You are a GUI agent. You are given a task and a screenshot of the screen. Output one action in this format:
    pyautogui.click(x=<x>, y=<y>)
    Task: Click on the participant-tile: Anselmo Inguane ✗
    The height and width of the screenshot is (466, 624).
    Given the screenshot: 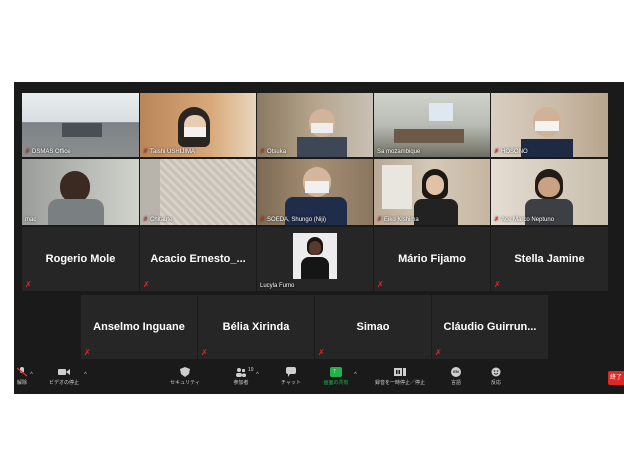 What is the action you would take?
    pyautogui.click(x=139, y=327)
    